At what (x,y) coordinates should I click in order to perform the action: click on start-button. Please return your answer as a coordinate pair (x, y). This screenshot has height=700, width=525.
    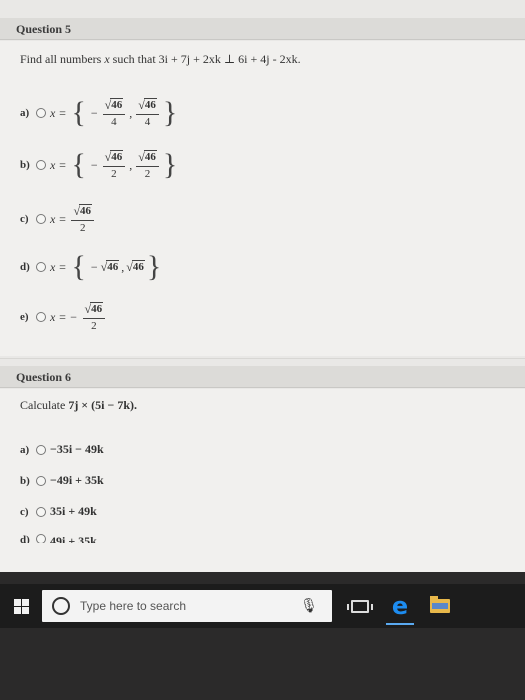
    Looking at the image, I should click on (21, 606).